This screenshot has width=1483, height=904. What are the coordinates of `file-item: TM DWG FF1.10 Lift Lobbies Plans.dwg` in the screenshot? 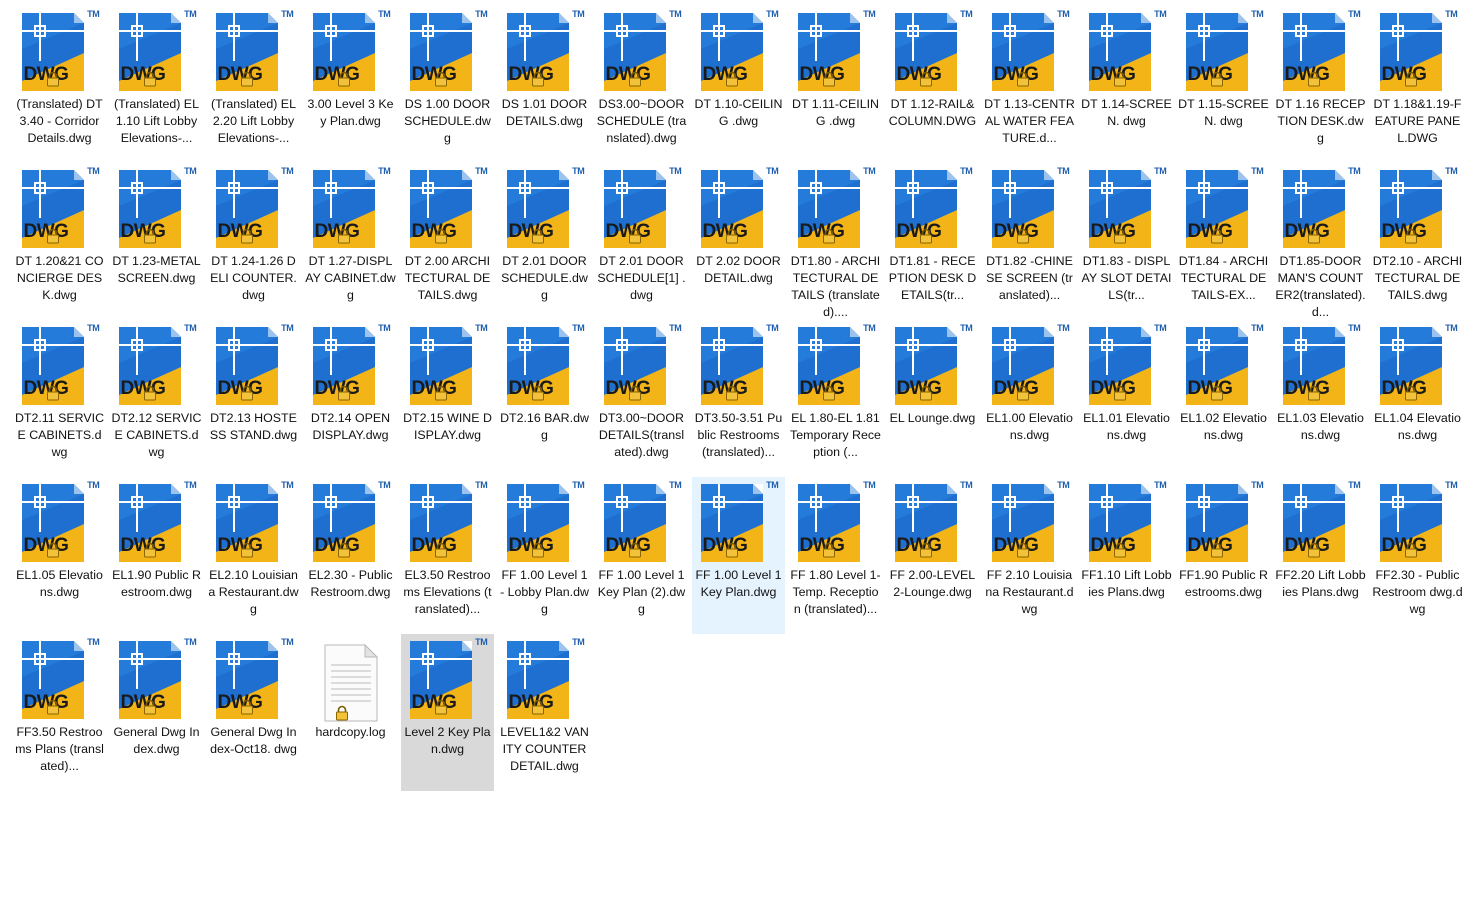 It's located at (1126, 555).